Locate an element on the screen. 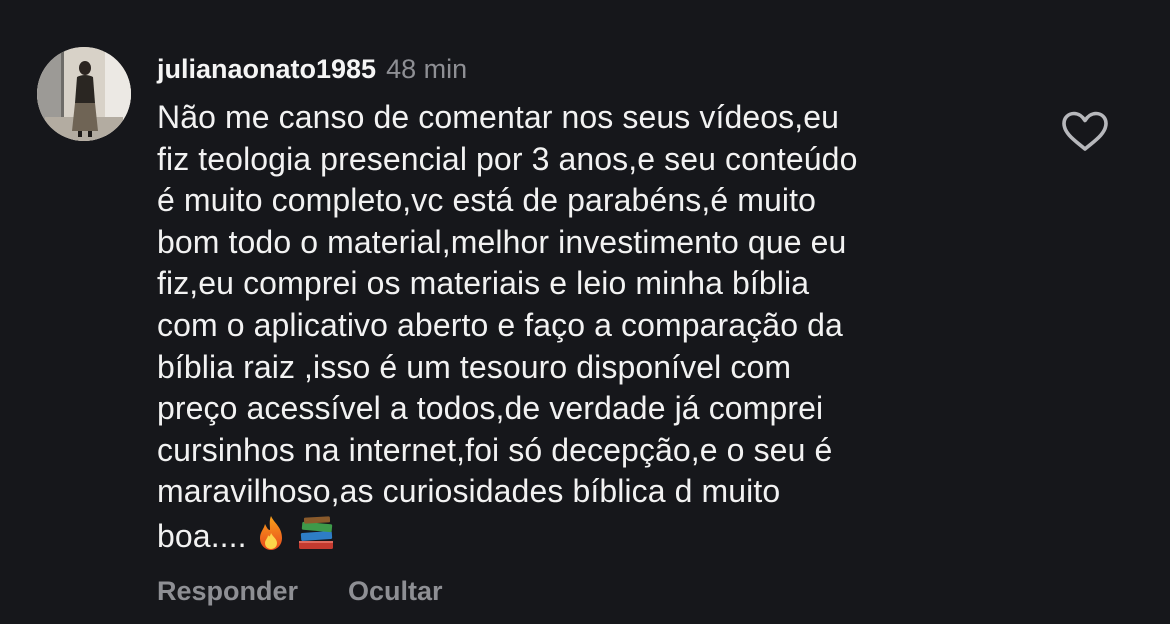  avatar is located at coordinates (84, 94).